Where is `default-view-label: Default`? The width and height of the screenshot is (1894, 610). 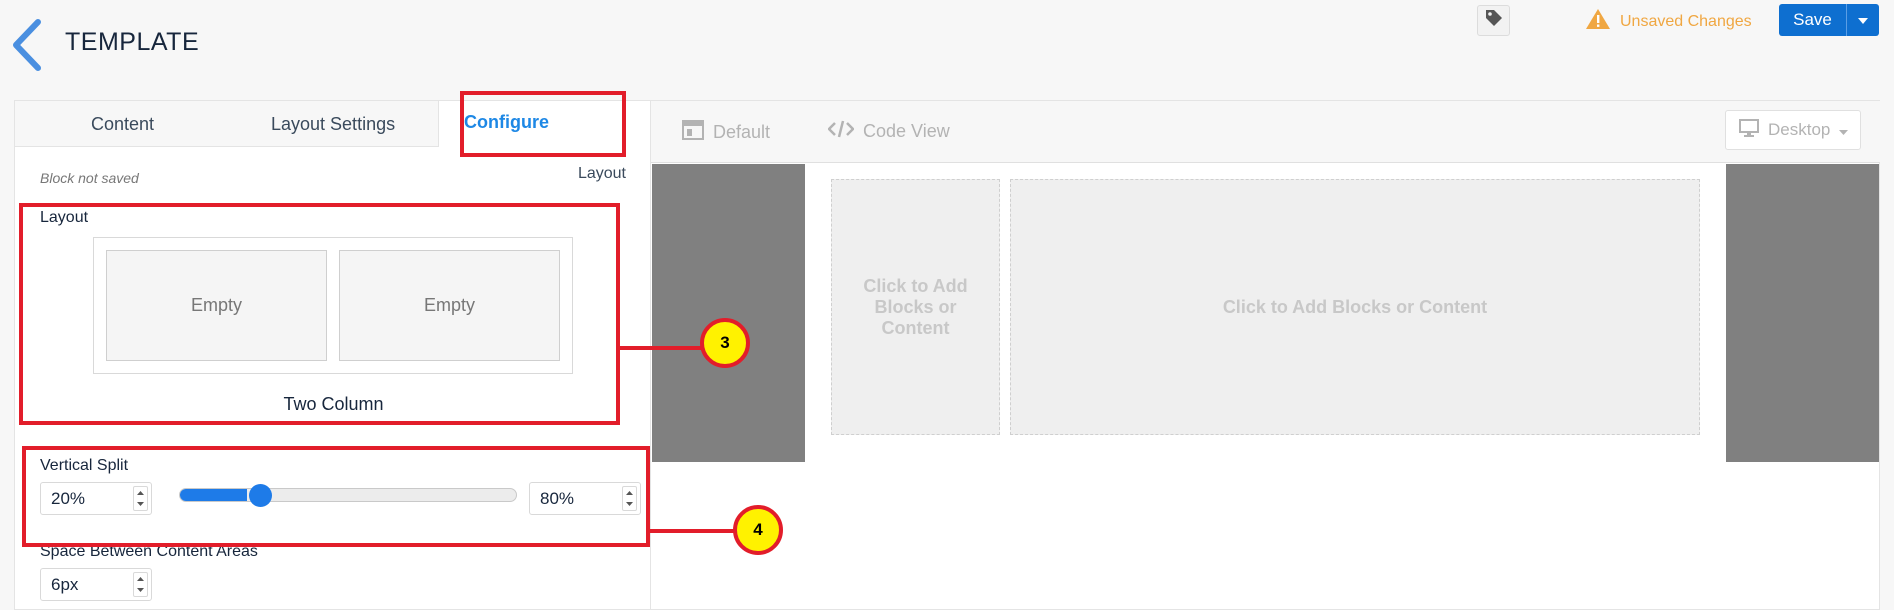 default-view-label: Default is located at coordinates (742, 132).